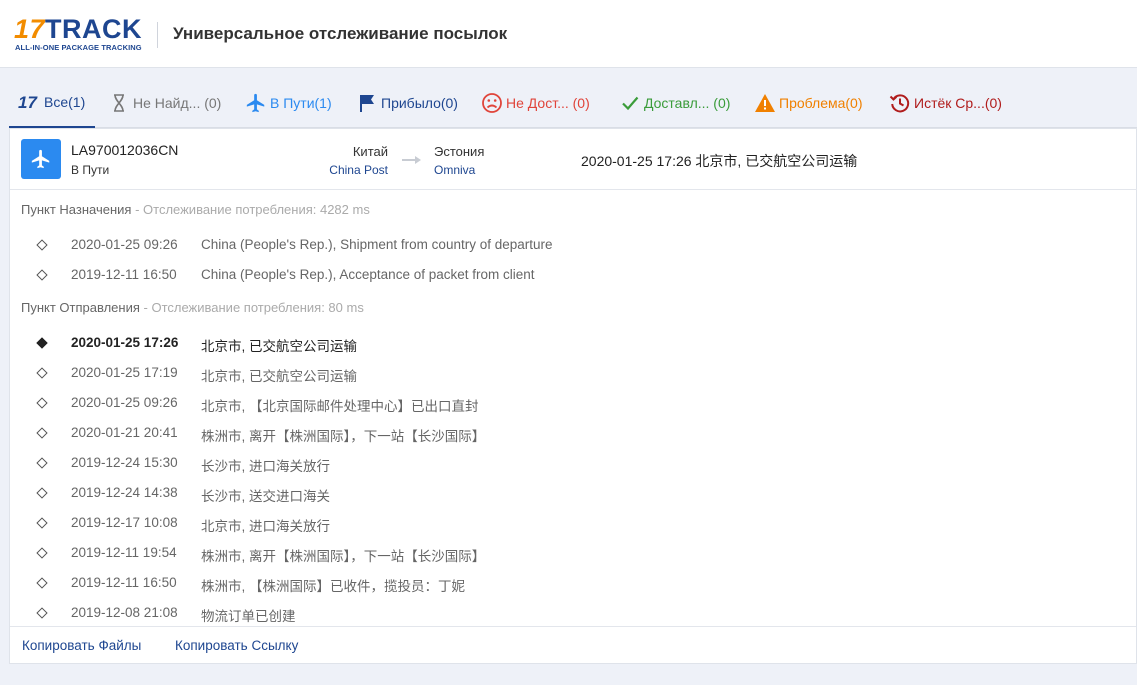  I want to click on logo-17: 17, so click(30, 29).